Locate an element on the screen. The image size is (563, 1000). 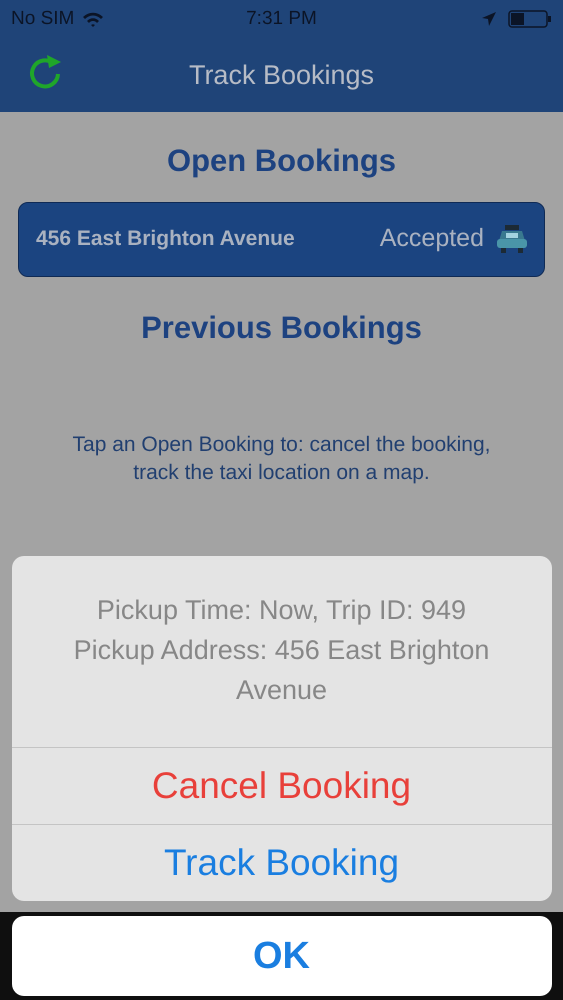
location-arrow-icon is located at coordinates (489, 19).